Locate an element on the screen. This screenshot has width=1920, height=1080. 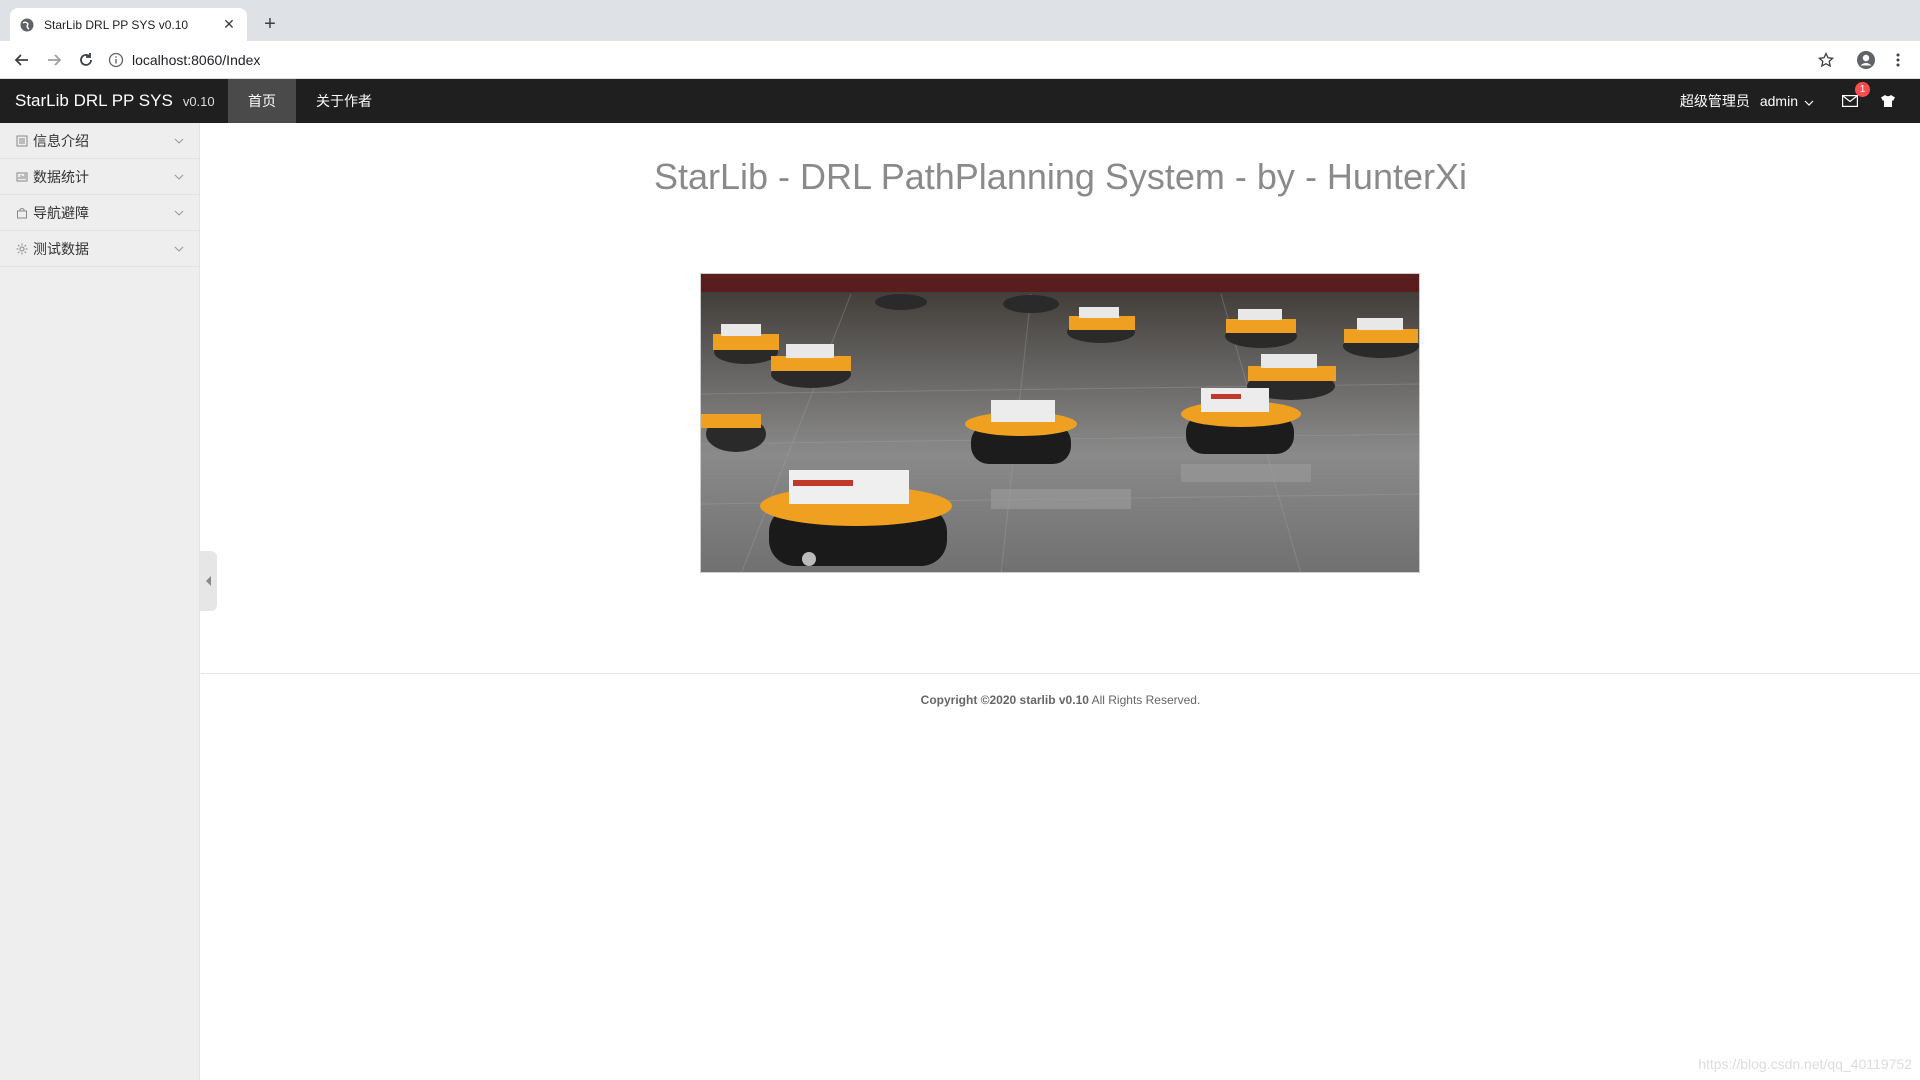
brand-version: v0.10 is located at coordinates (198, 101).